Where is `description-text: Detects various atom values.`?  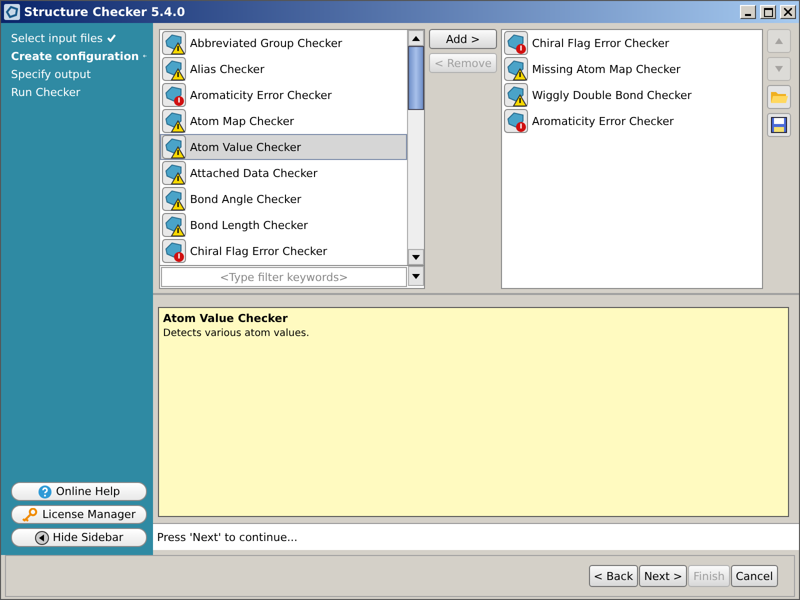 description-text: Detects various atom values. is located at coordinates (236, 333).